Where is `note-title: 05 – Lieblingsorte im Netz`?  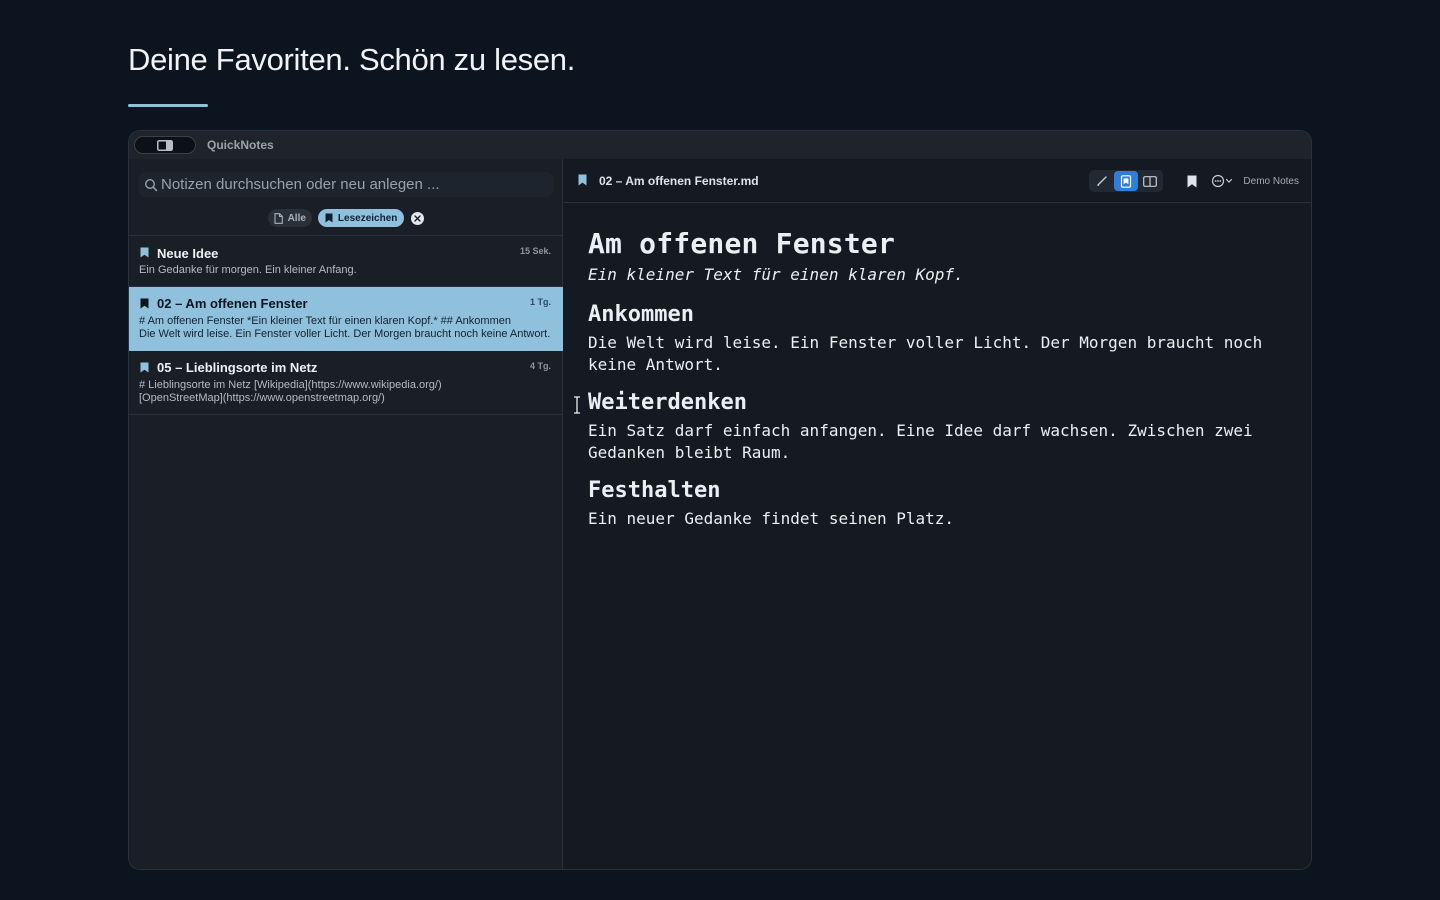 note-title: 05 – Lieblingsorte im Netz is located at coordinates (237, 367).